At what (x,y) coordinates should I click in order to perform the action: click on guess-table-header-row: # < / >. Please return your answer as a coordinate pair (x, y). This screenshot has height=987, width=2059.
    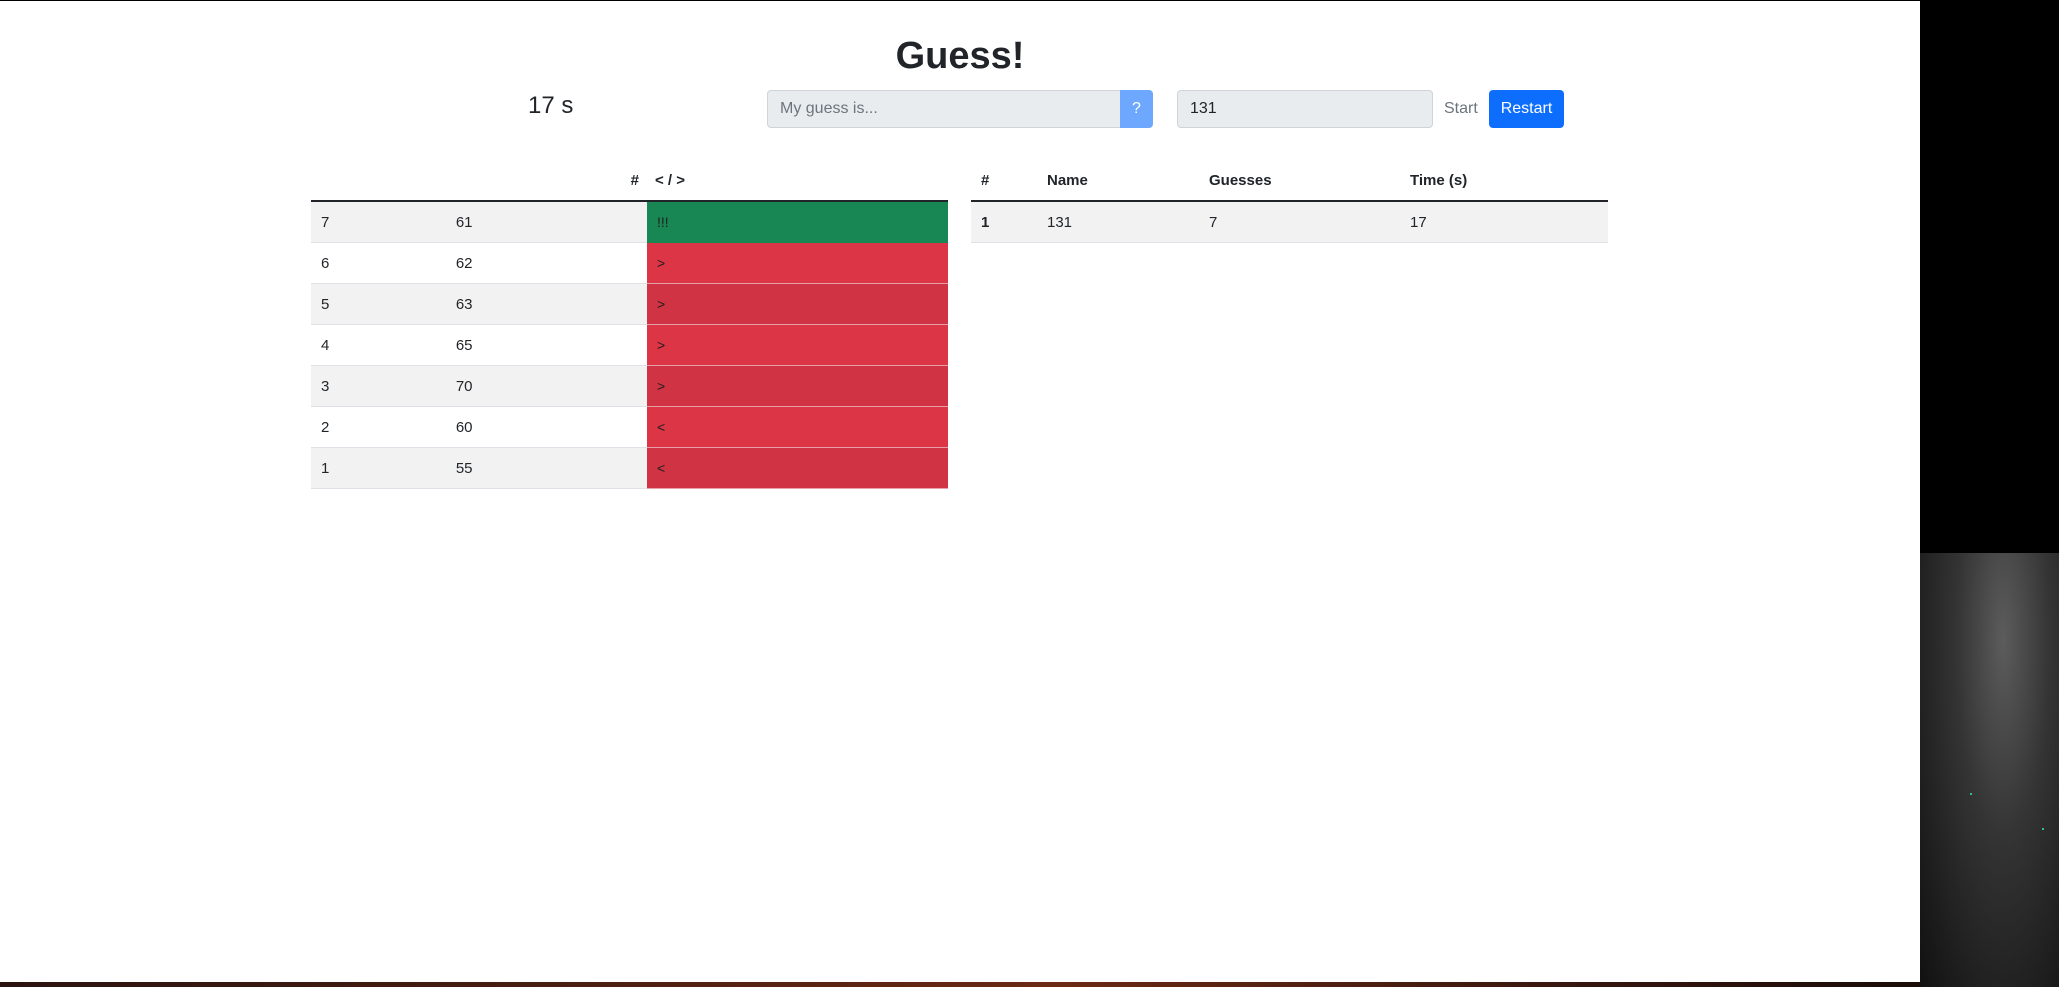
    Looking at the image, I should click on (629, 181).